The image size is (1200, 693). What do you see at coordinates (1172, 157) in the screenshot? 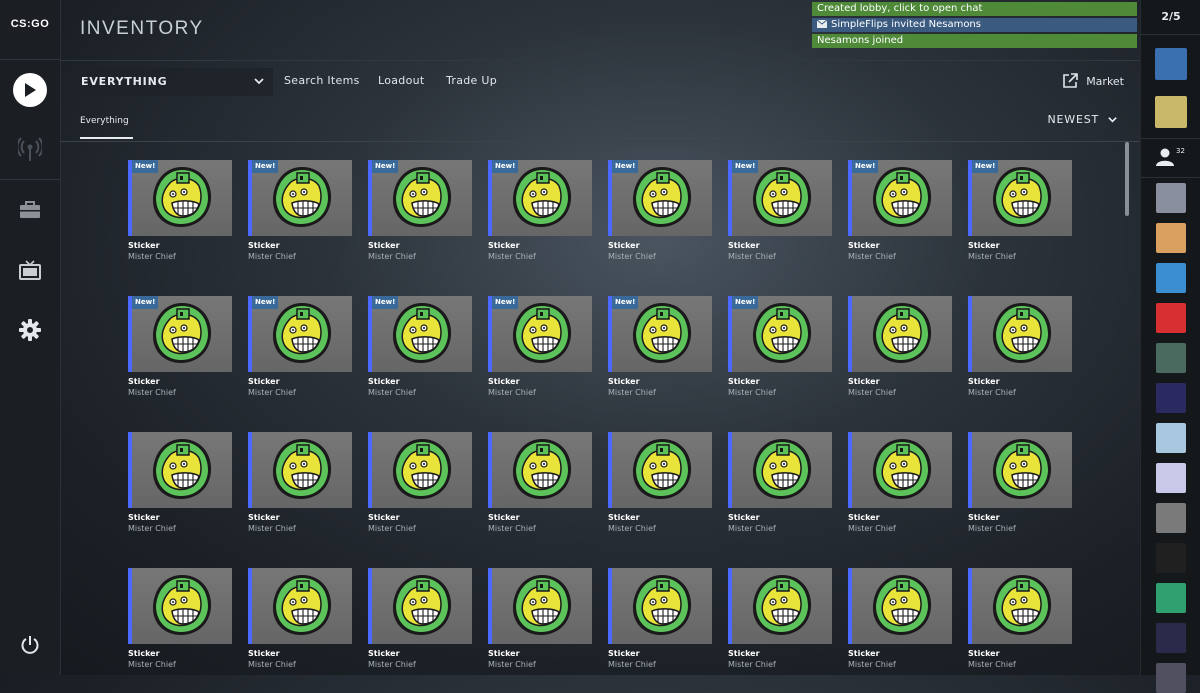
I see `friends-list-button` at bounding box center [1172, 157].